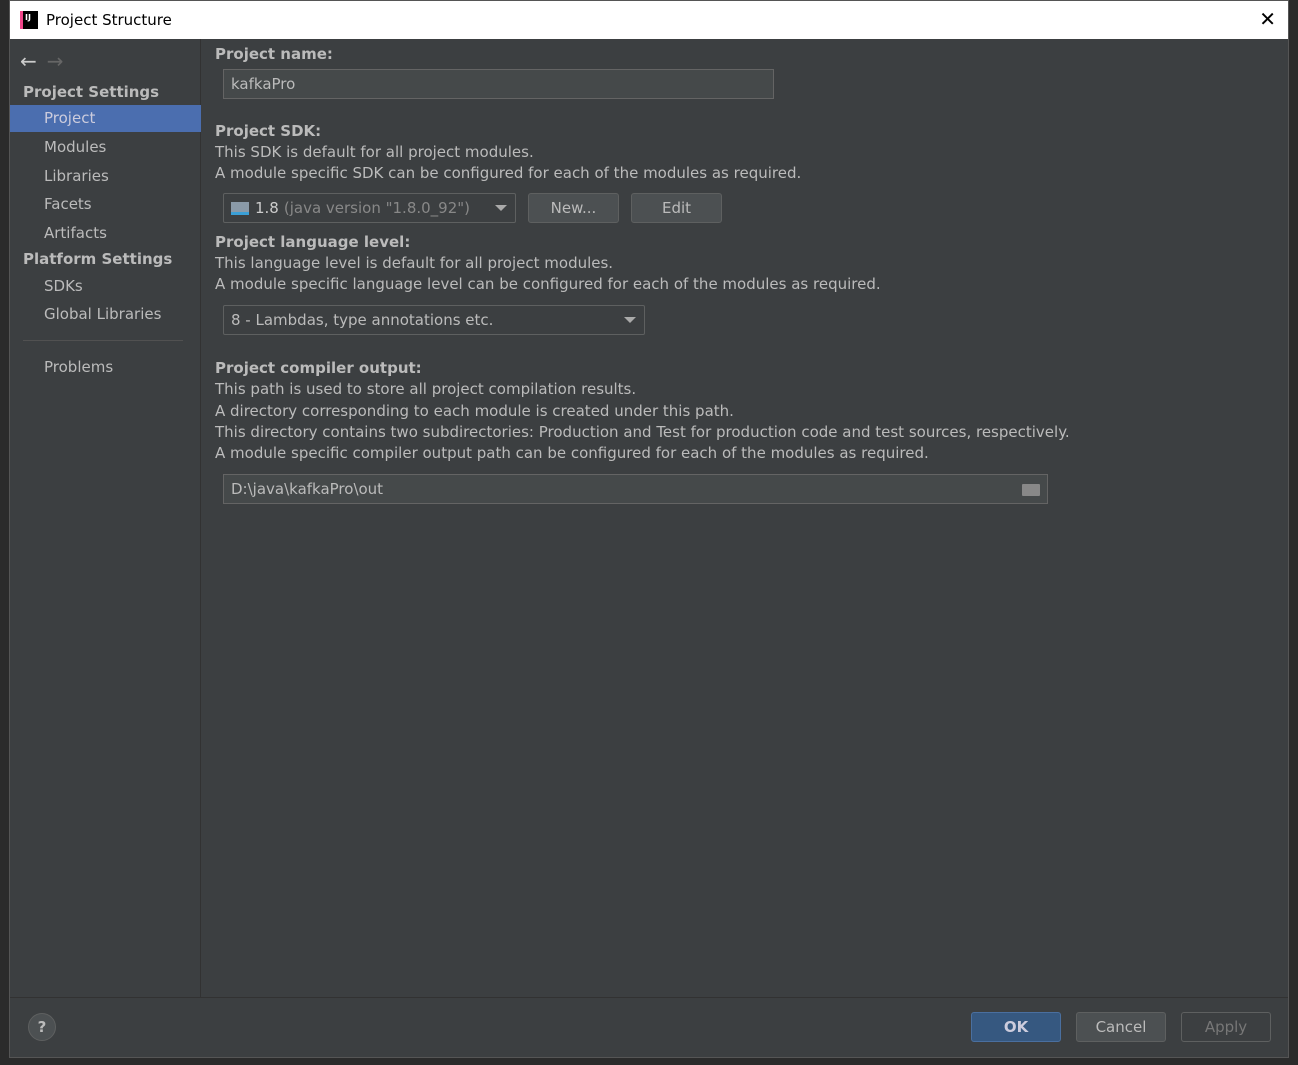 This screenshot has height=1065, width=1298. What do you see at coordinates (1016, 1027) in the screenshot?
I see `ok-button: OK` at bounding box center [1016, 1027].